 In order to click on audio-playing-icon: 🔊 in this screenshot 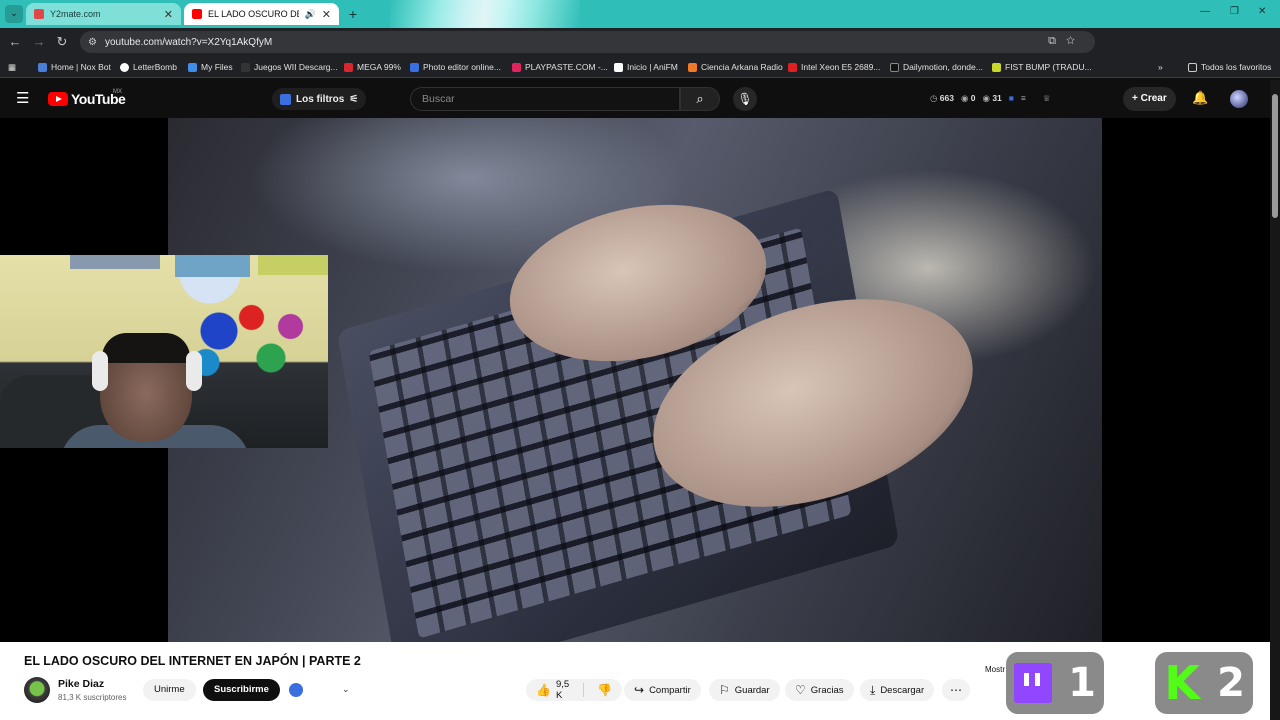, I will do `click(310, 14)`.